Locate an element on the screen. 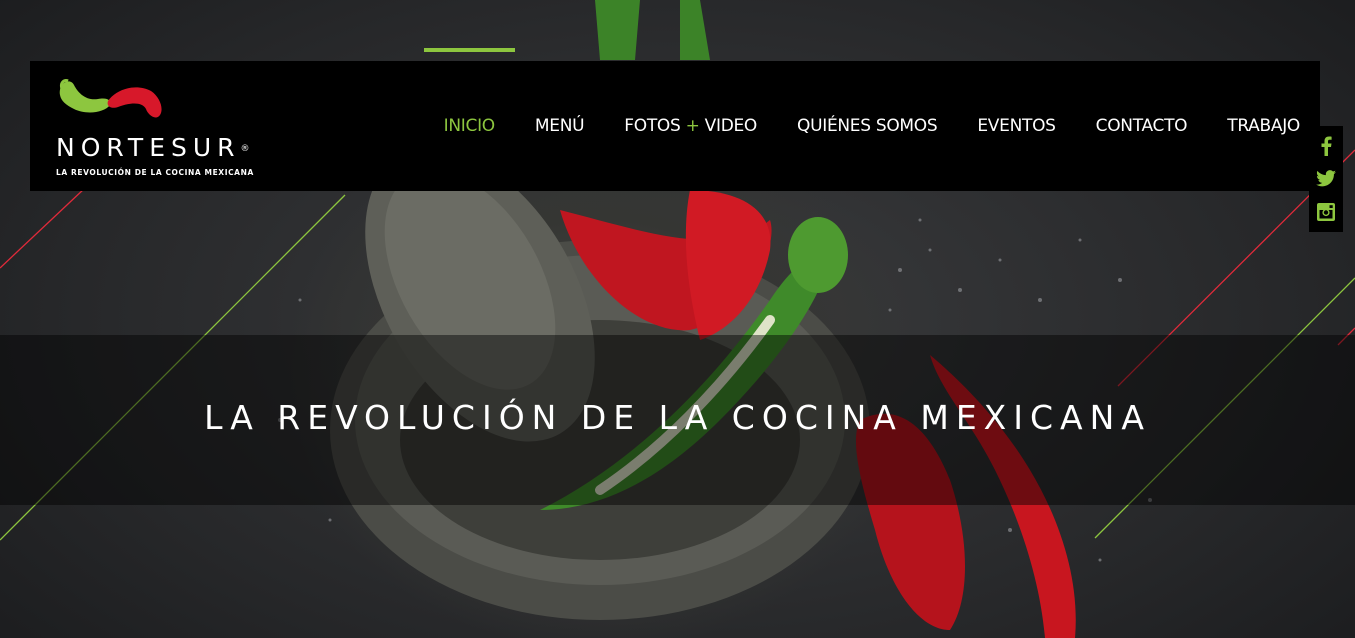  decor-line-red-left is located at coordinates (43, 228).